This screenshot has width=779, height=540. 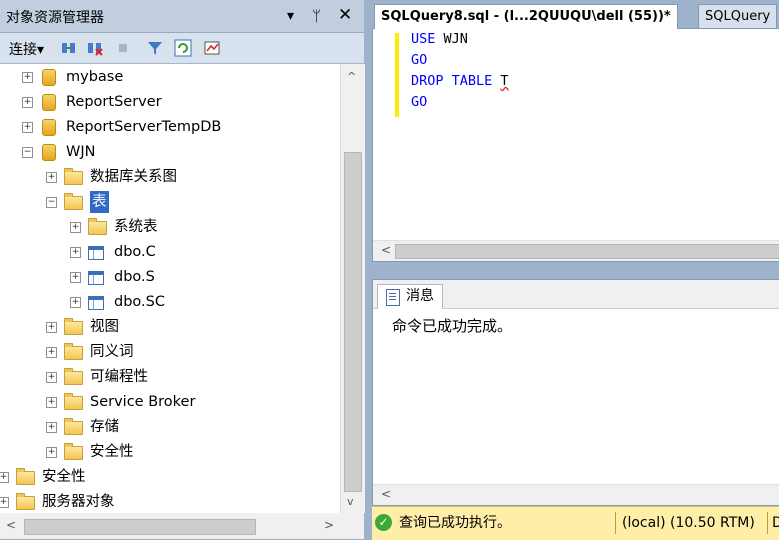 What do you see at coordinates (420, 296) in the screenshot?
I see `tab-messages-label: 消息` at bounding box center [420, 296].